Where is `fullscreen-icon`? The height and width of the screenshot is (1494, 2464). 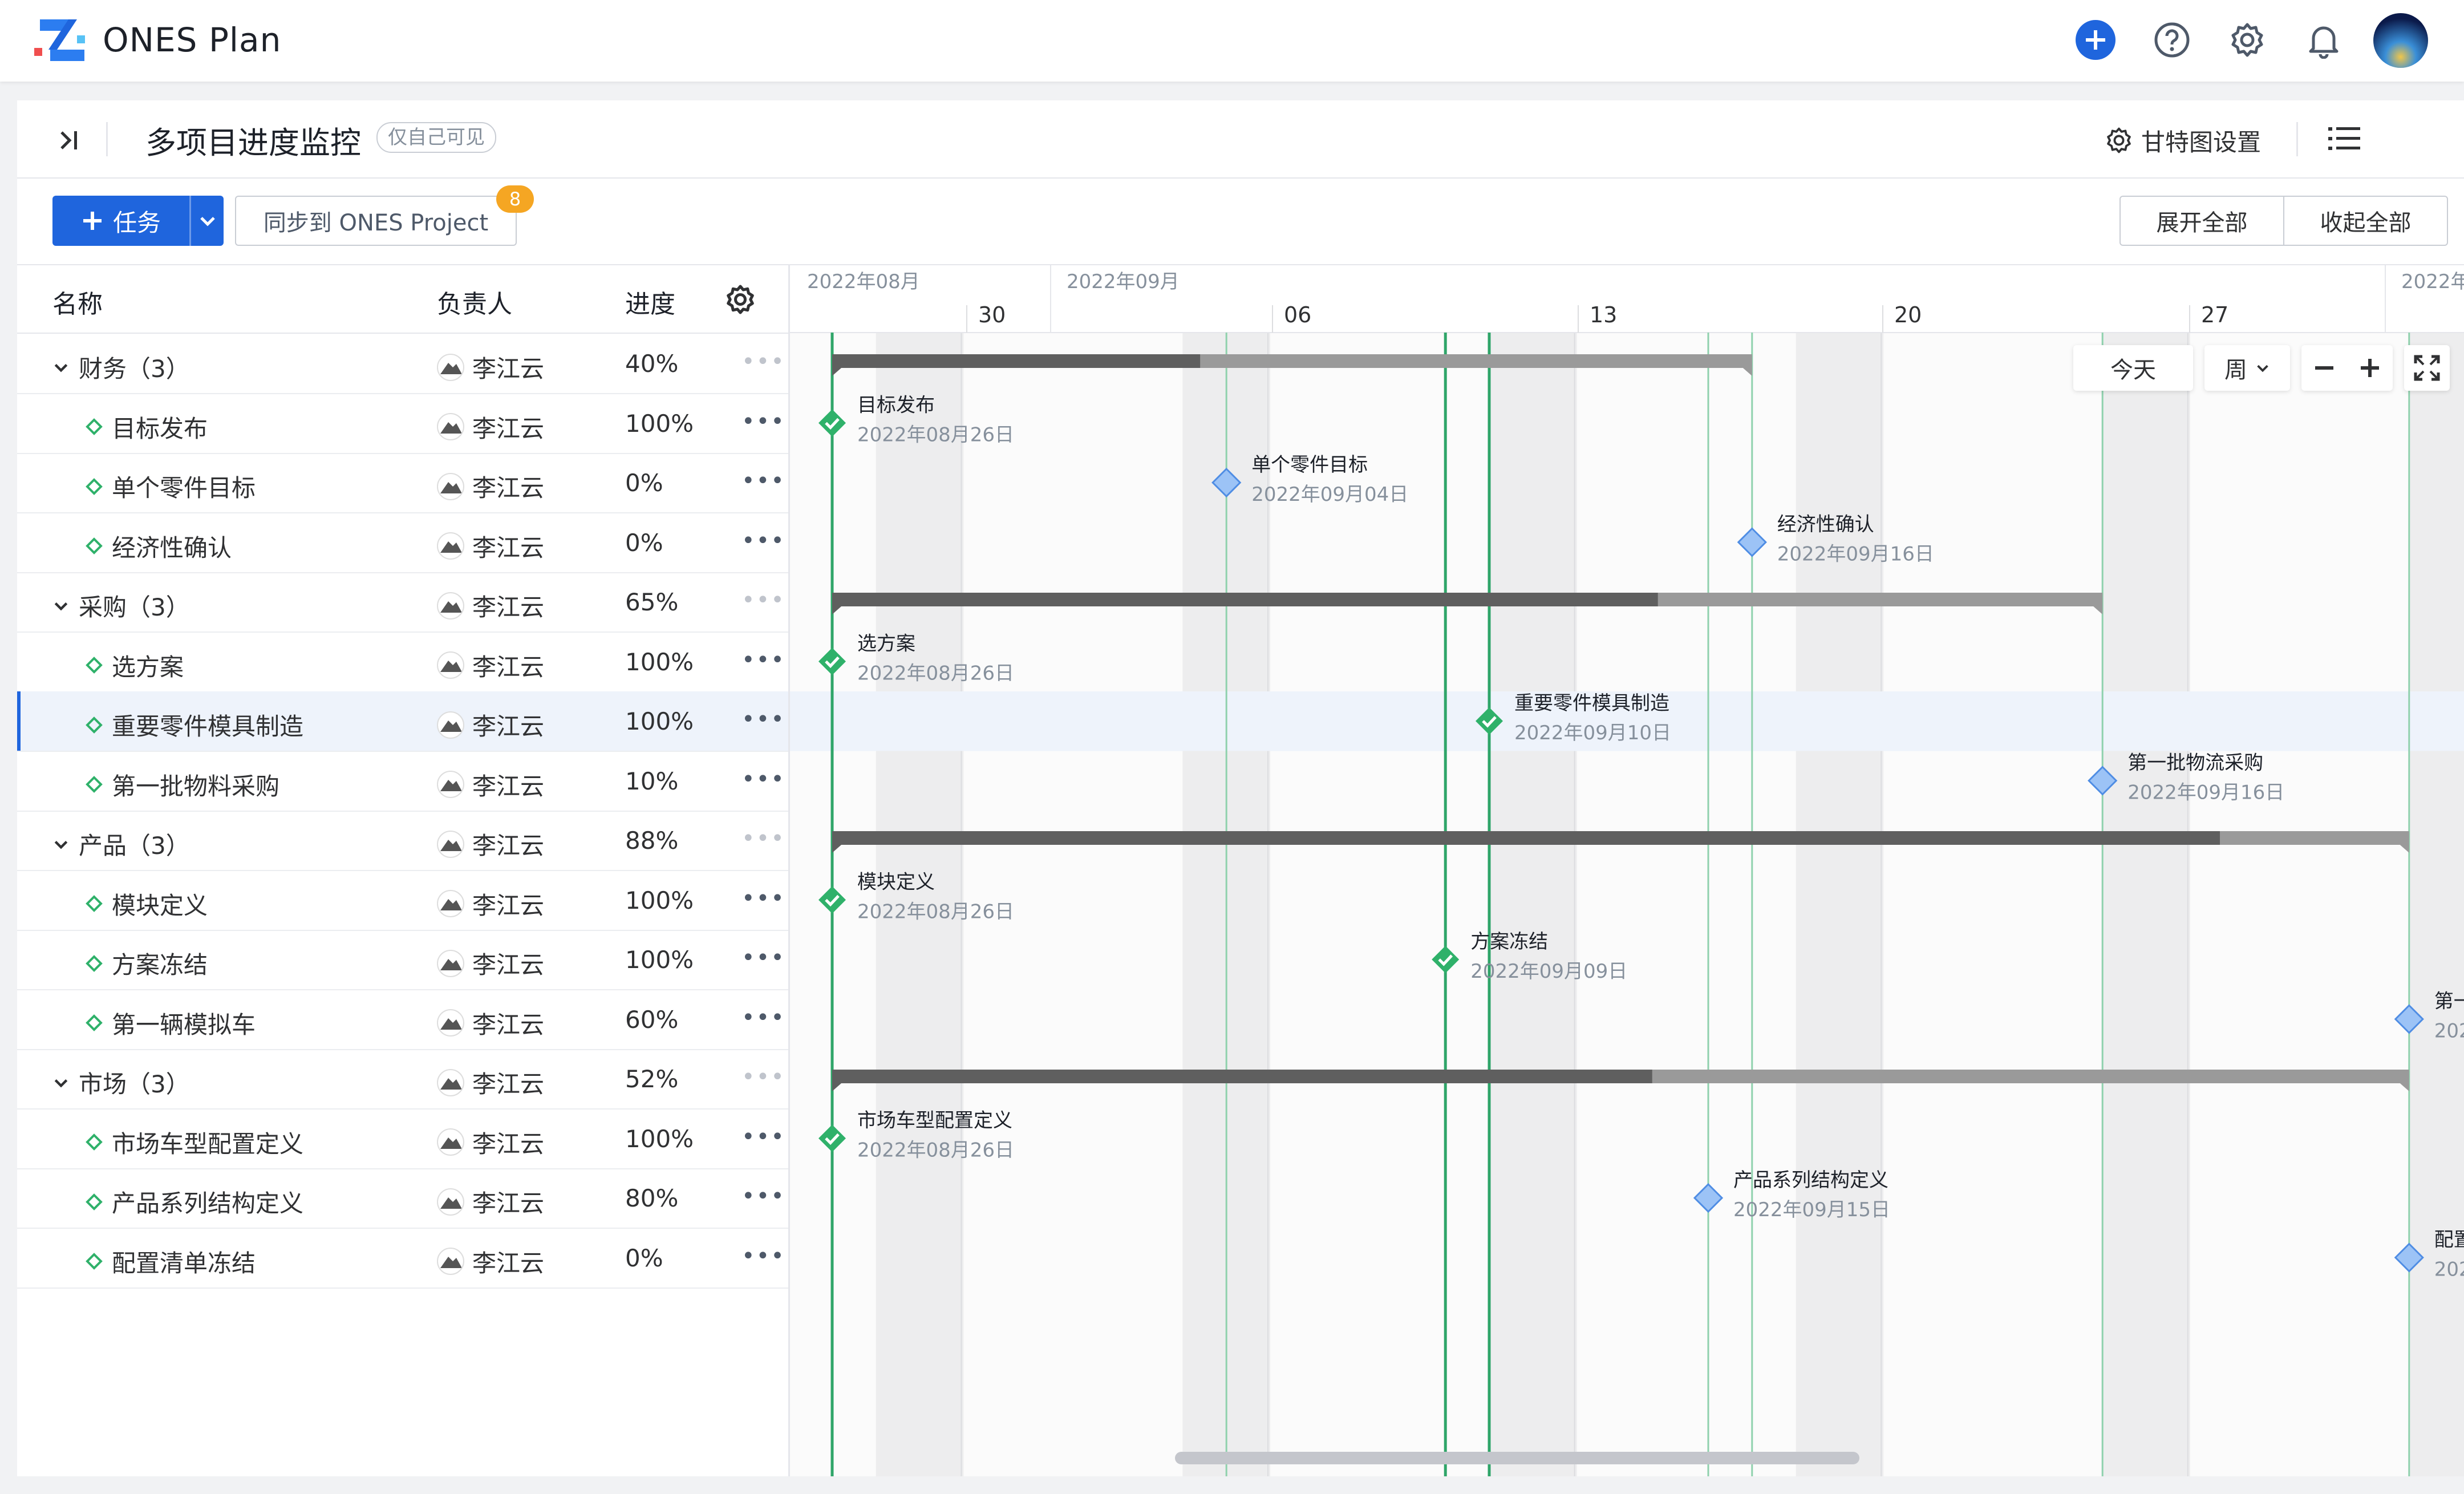
fullscreen-icon is located at coordinates (2427, 368).